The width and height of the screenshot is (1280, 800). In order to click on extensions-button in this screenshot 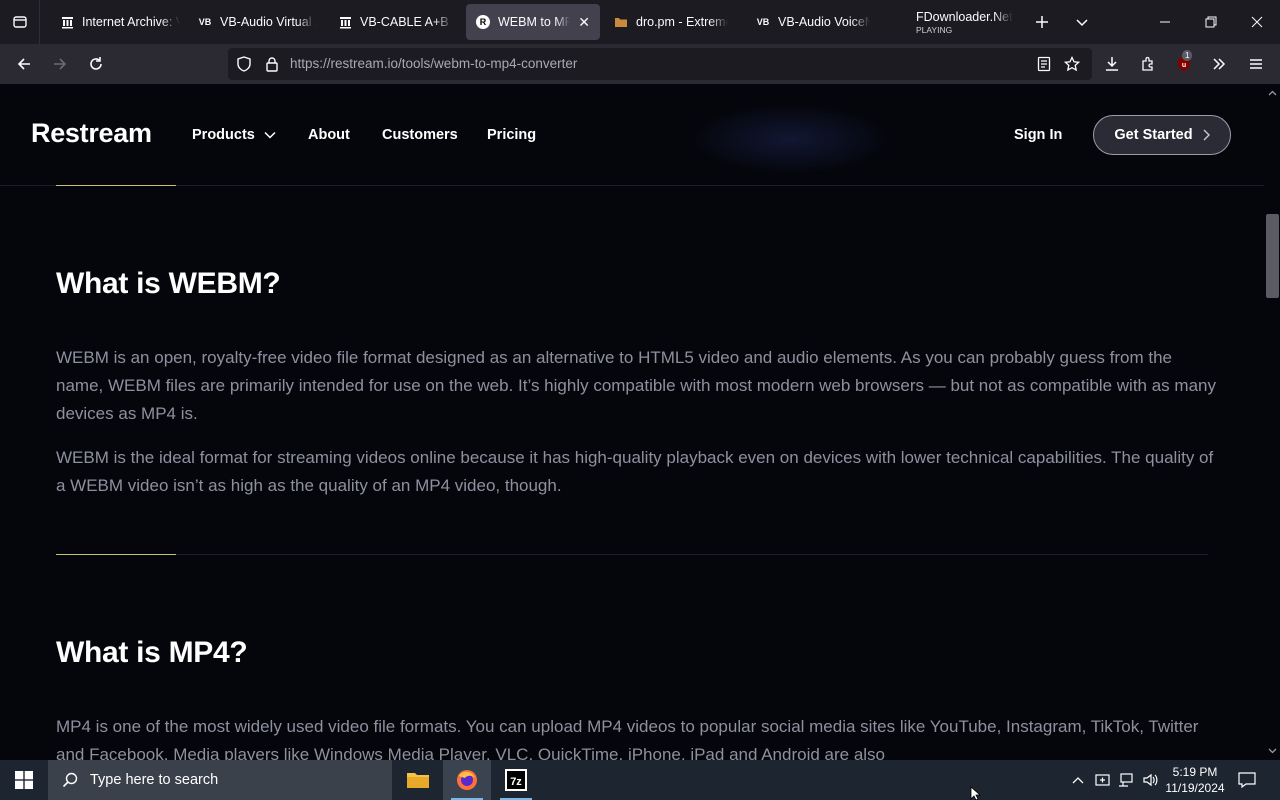, I will do `click(1148, 64)`.